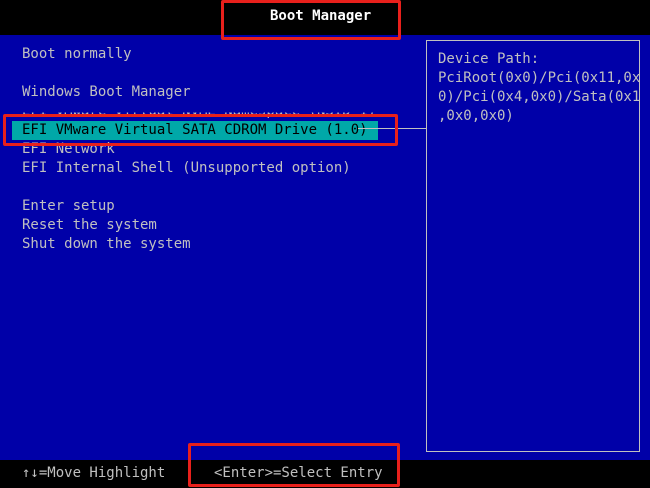  What do you see at coordinates (68, 206) in the screenshot?
I see `menu-item-enter-setup: Enter setup` at bounding box center [68, 206].